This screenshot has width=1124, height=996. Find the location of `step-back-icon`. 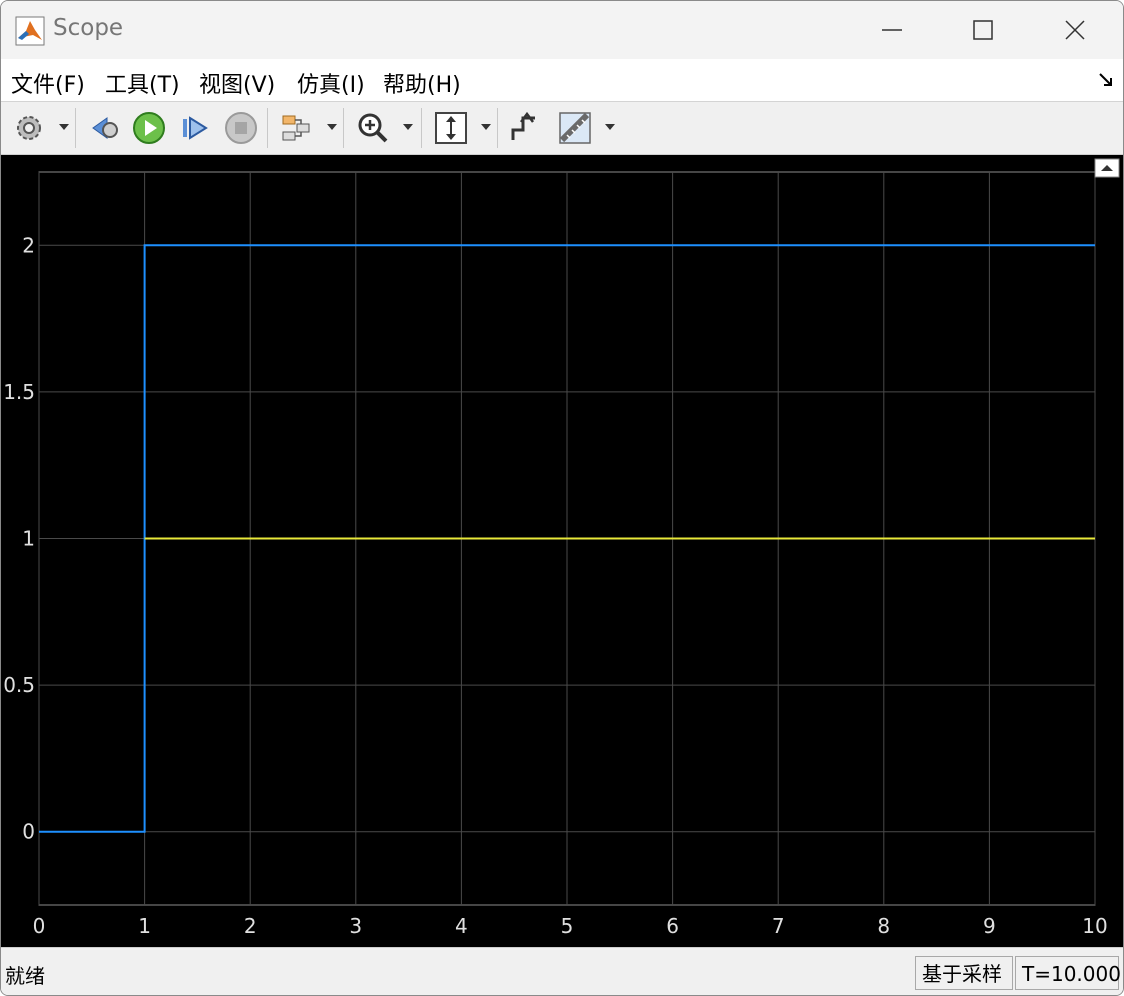

step-back-icon is located at coordinates (105, 128).